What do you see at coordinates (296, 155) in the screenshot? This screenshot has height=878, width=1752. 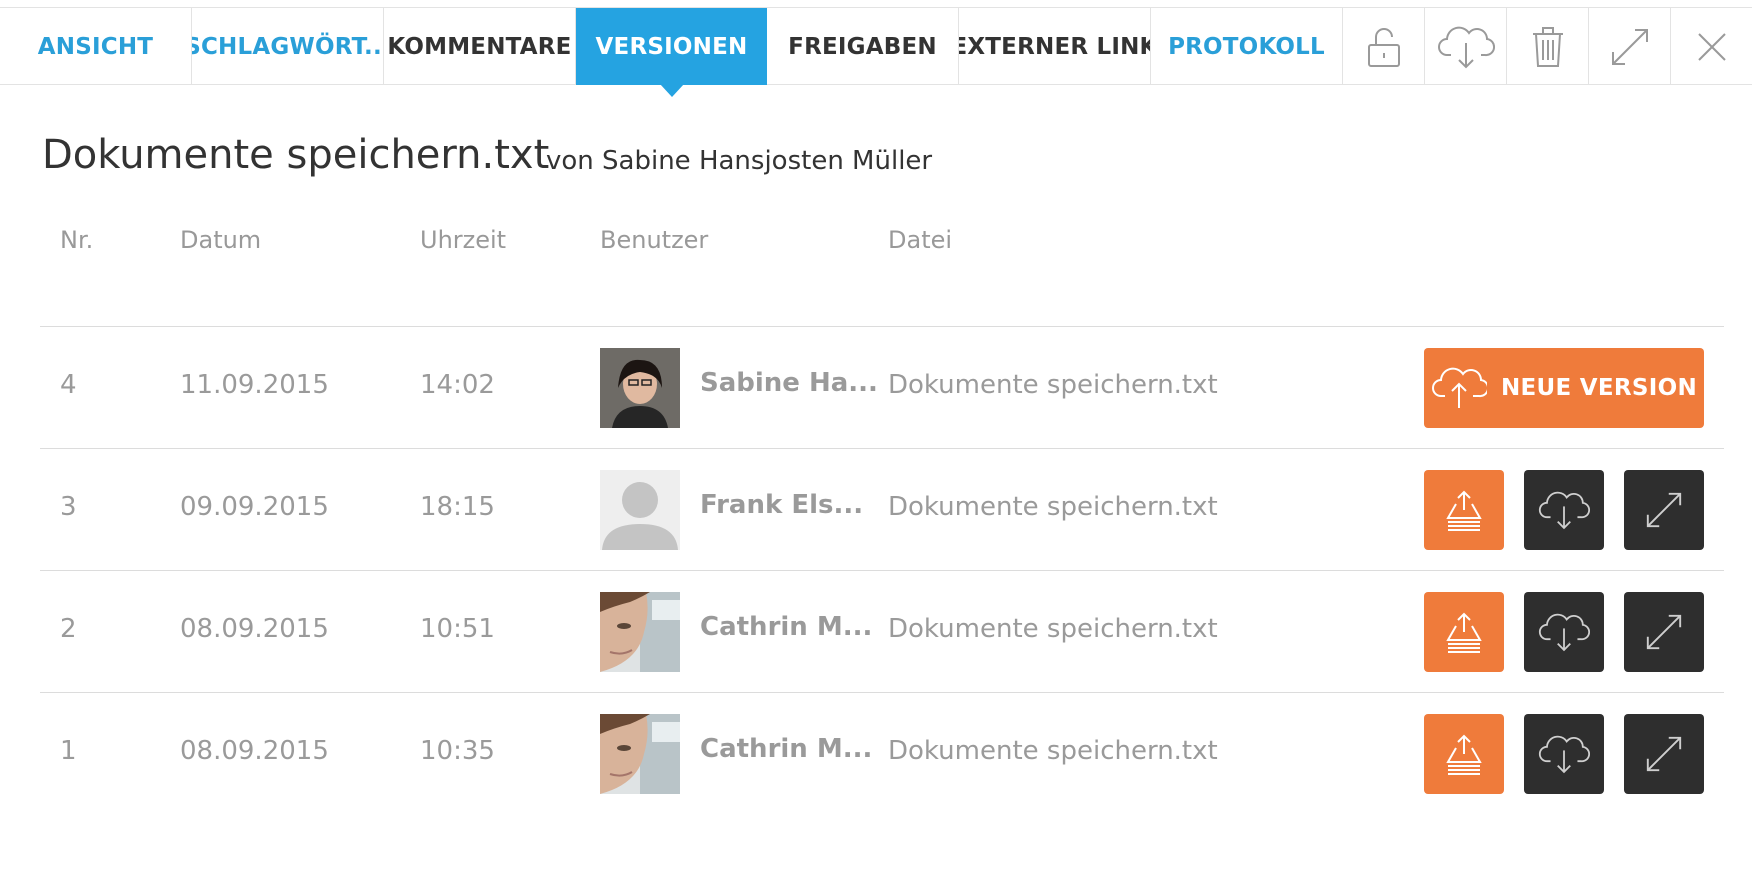 I see `document-title: Dokumente speichern.txt` at bounding box center [296, 155].